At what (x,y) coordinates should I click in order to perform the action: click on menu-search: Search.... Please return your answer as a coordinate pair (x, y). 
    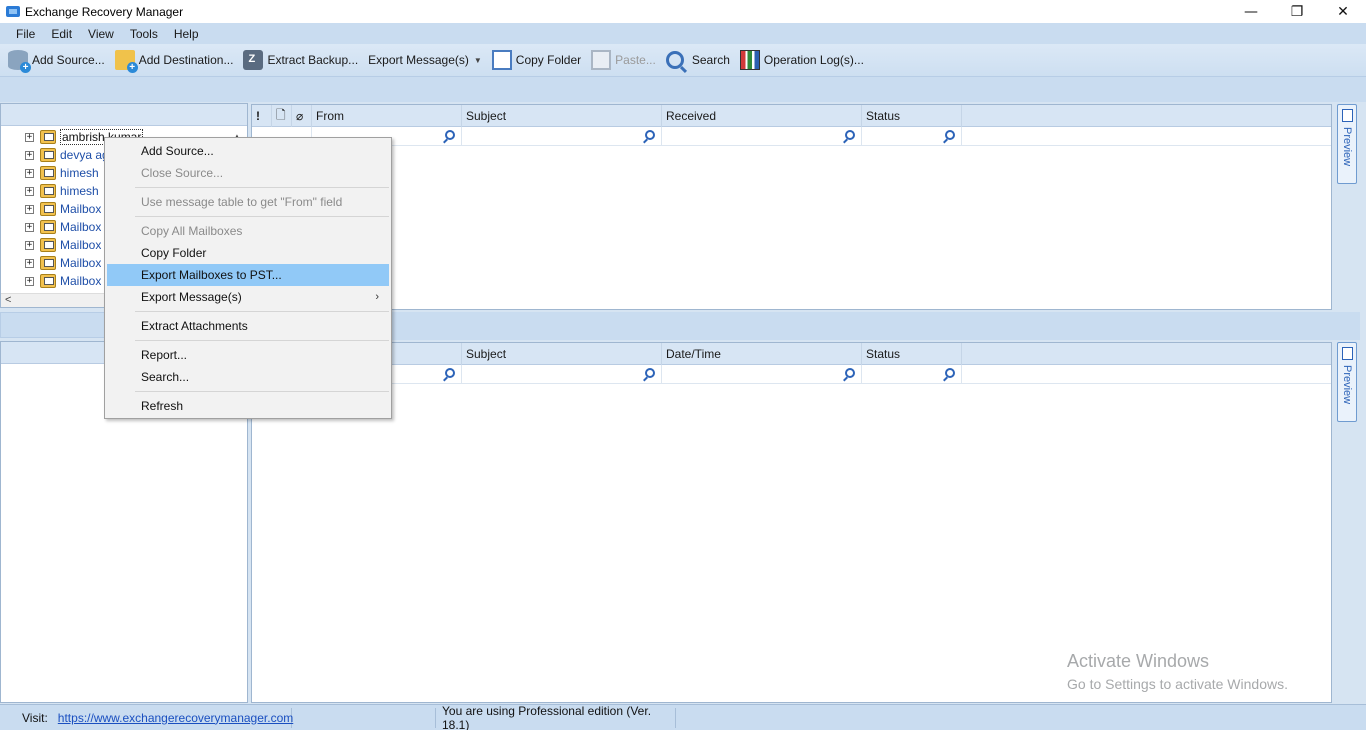
    Looking at the image, I should click on (248, 377).